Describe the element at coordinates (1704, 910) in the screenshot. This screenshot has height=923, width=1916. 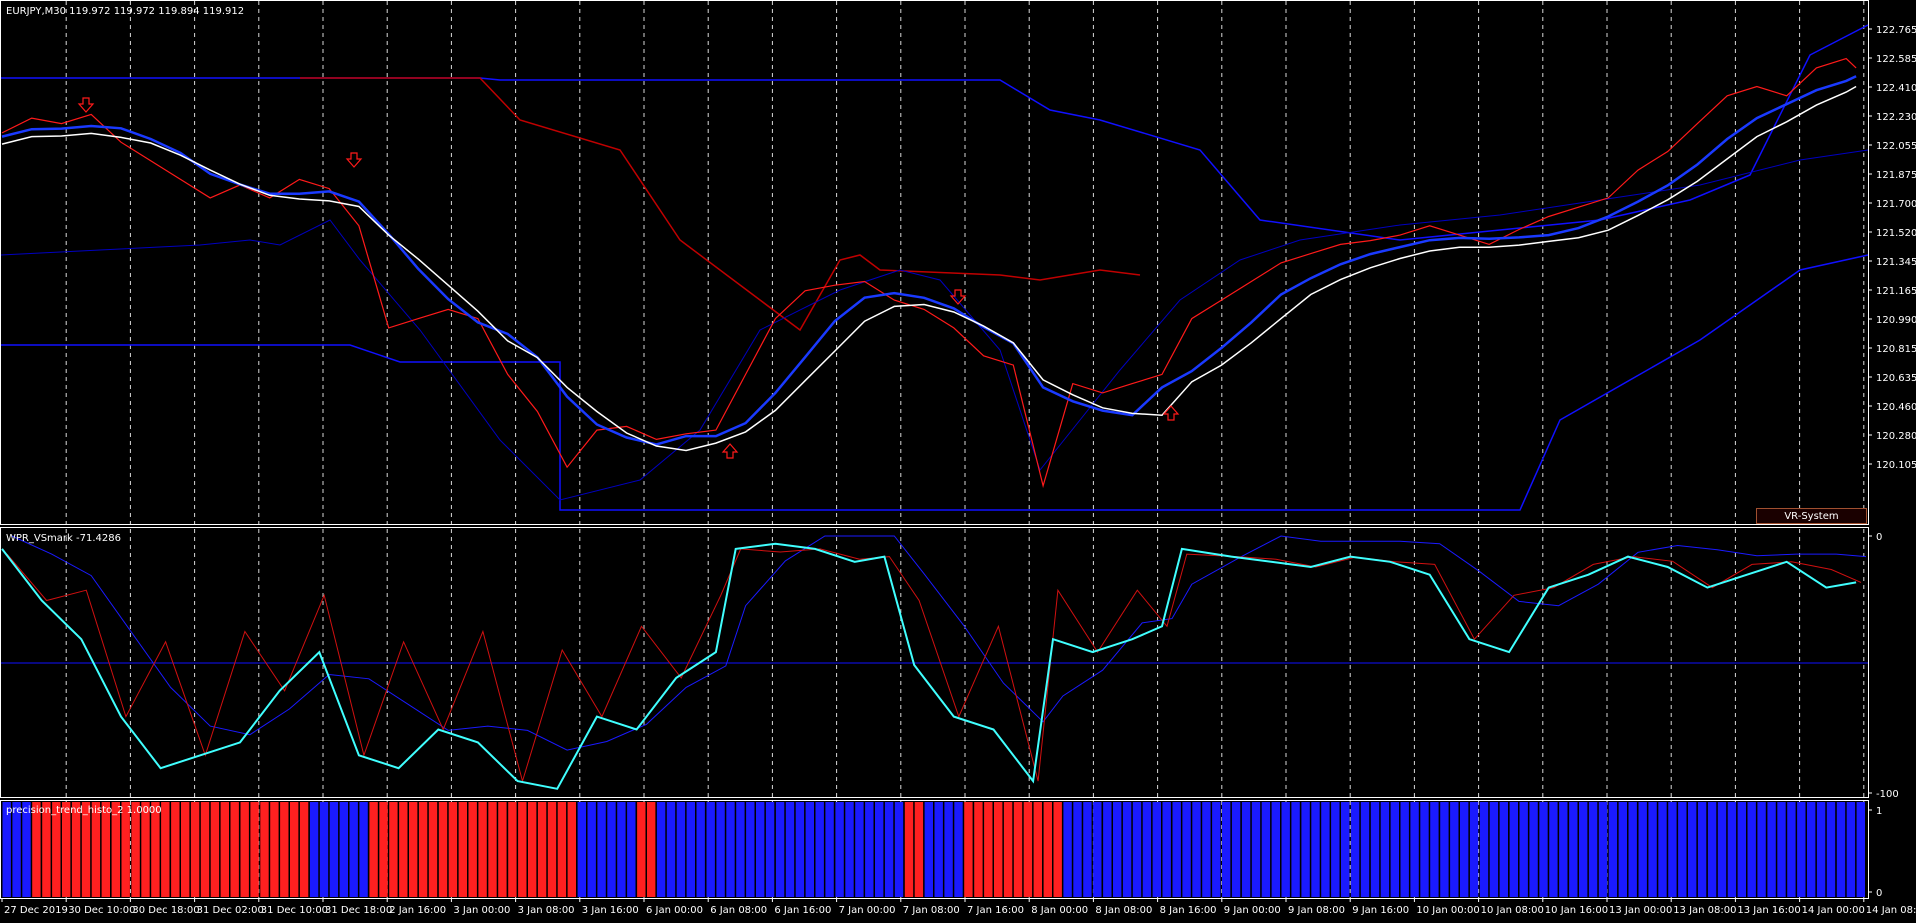
I see `time-tick-label: 13 Jan 08:00` at that location.